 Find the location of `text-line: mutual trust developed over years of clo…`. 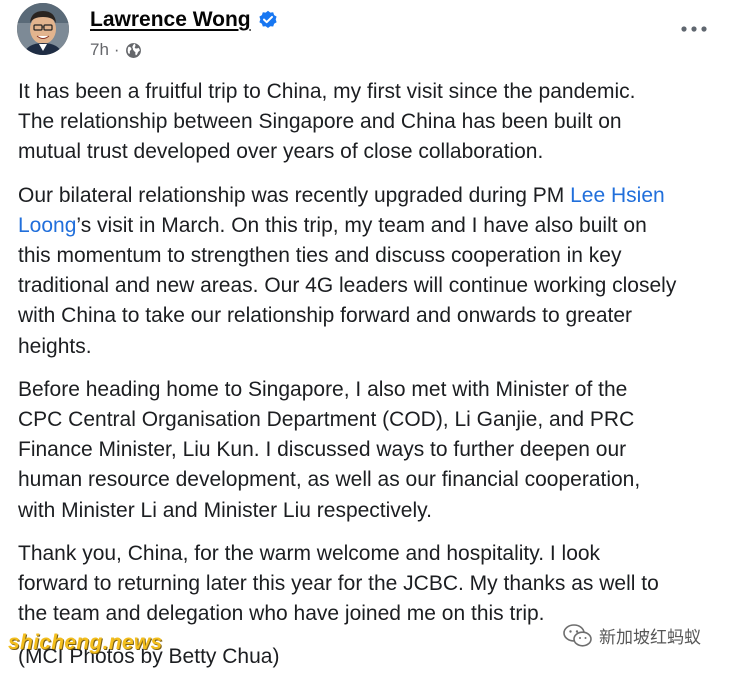

text-line: mutual trust developed over years of clo… is located at coordinates (281, 152).